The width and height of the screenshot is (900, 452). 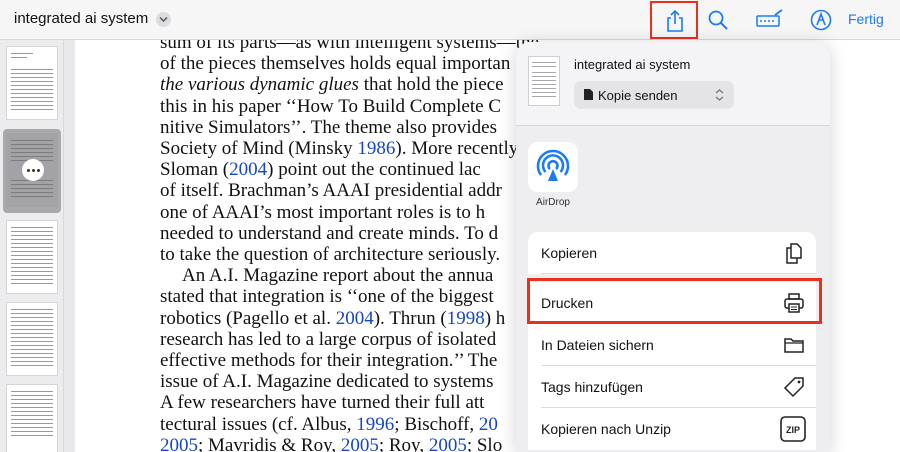 What do you see at coordinates (403, 443) in the screenshot?
I see `text-run: ; Roy,` at bounding box center [403, 443].